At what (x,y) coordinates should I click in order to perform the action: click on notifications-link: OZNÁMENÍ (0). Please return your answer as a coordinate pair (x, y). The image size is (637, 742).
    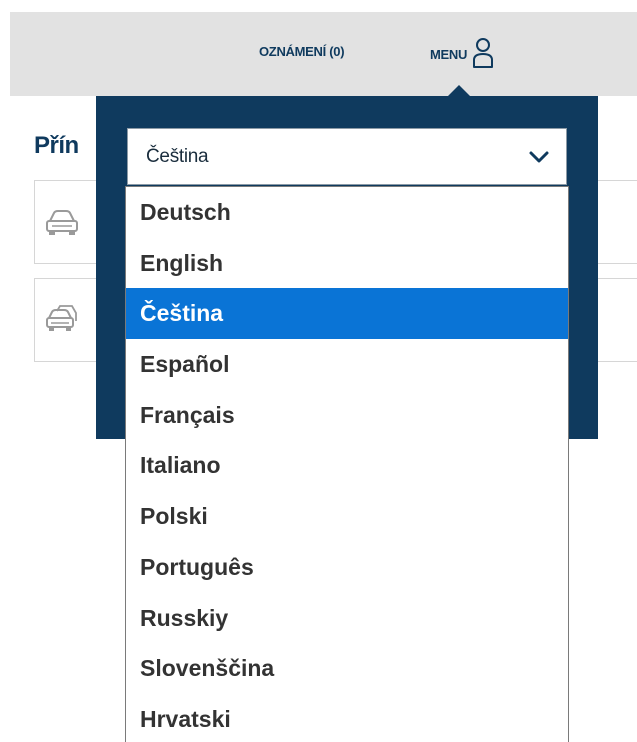
    Looking at the image, I should click on (302, 51).